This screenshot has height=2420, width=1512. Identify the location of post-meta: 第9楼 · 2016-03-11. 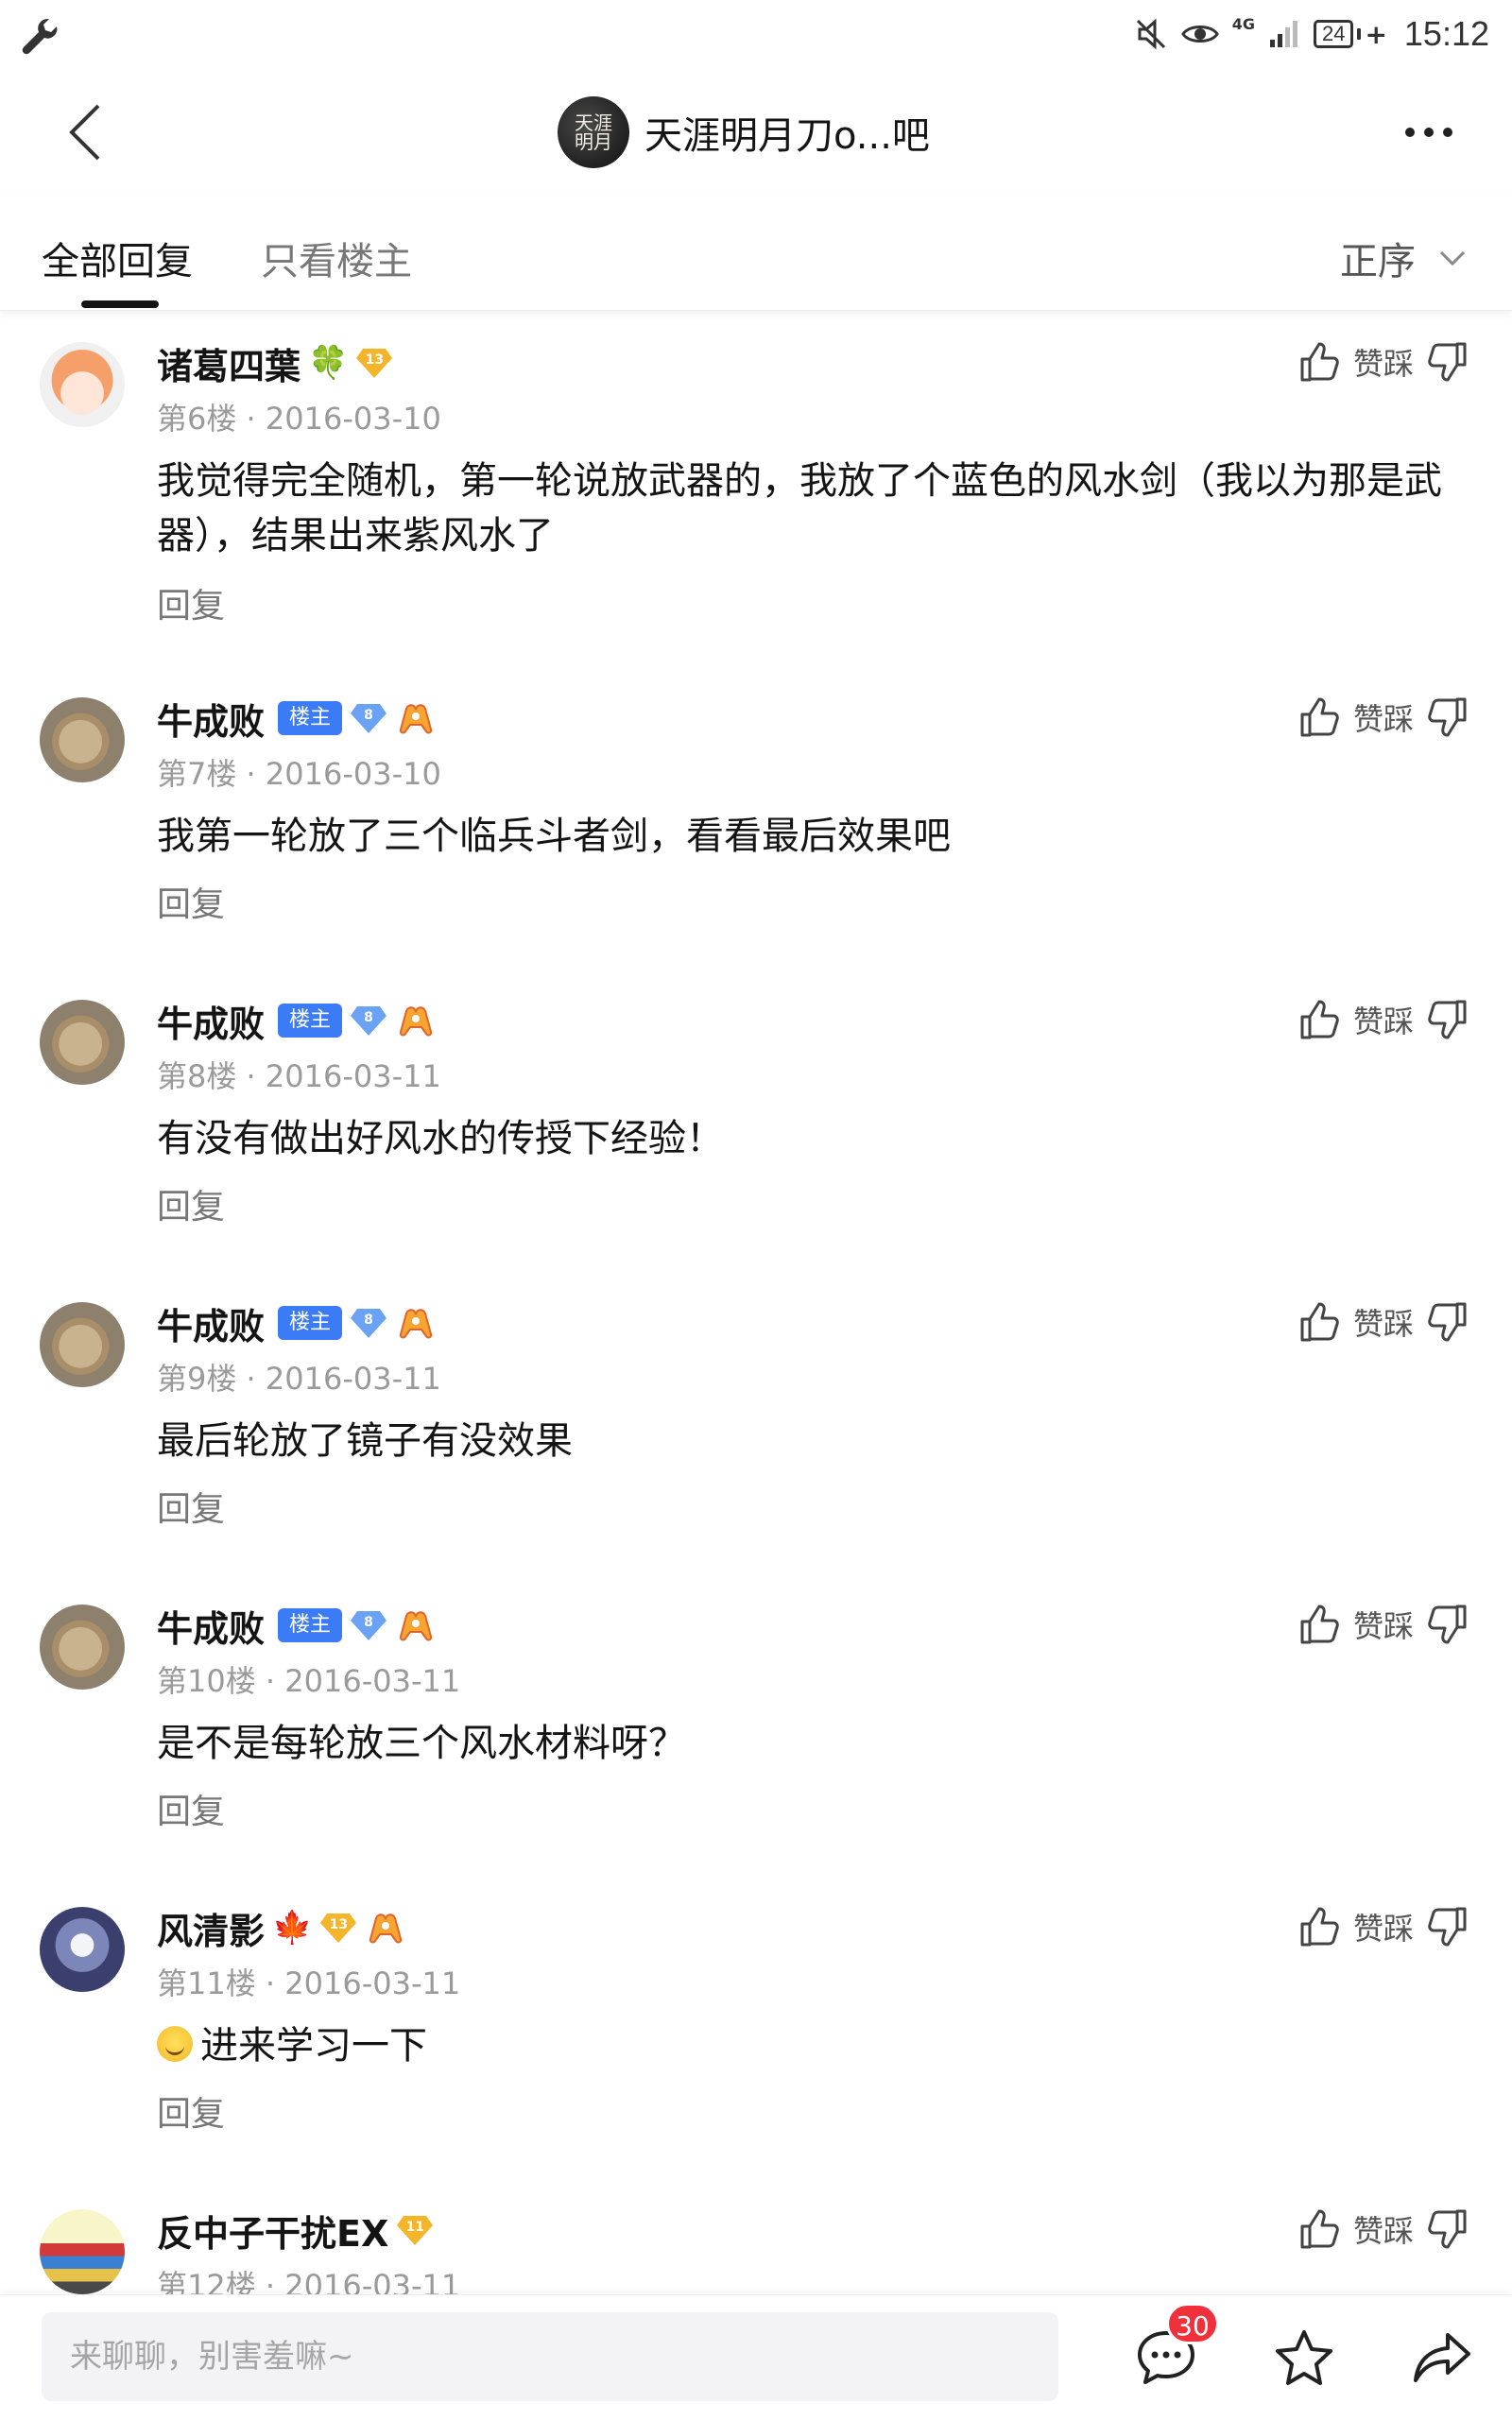
(299, 1377).